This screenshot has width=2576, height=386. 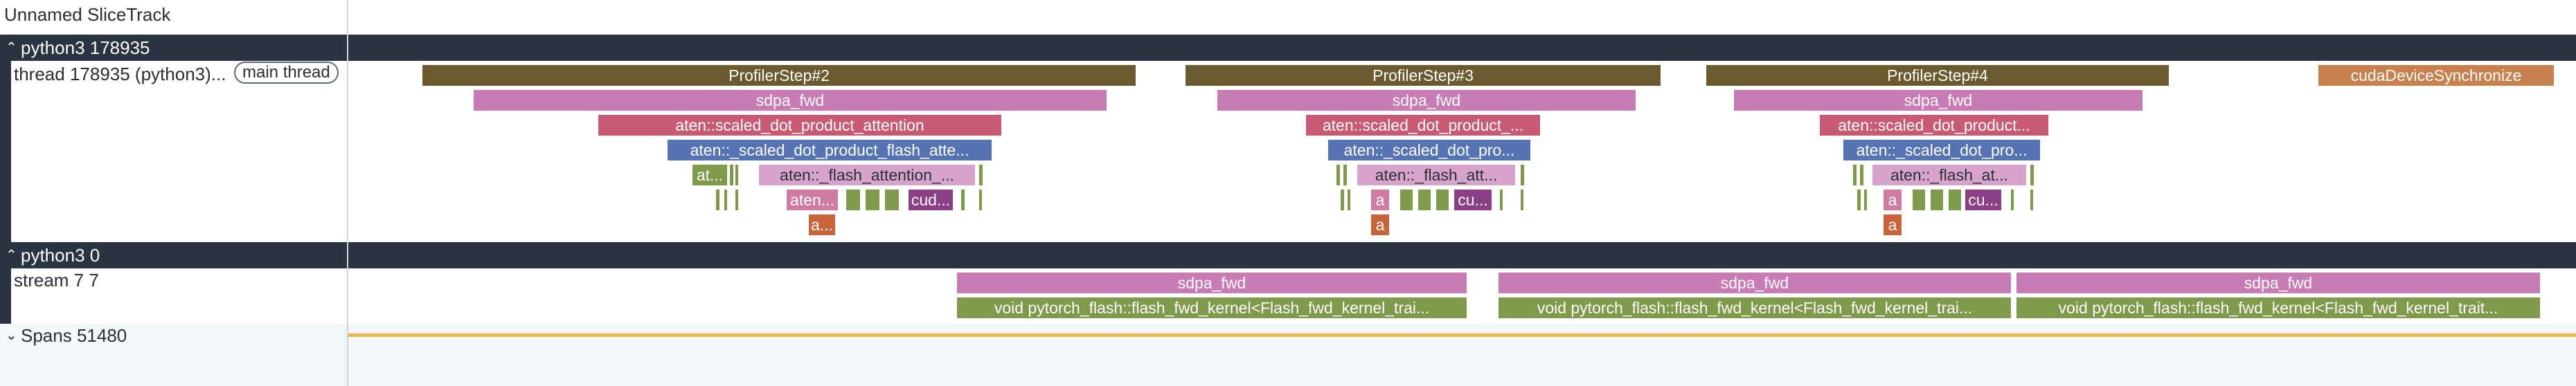 What do you see at coordinates (85, 48) in the screenshot?
I see `process-track-label: python3 178935` at bounding box center [85, 48].